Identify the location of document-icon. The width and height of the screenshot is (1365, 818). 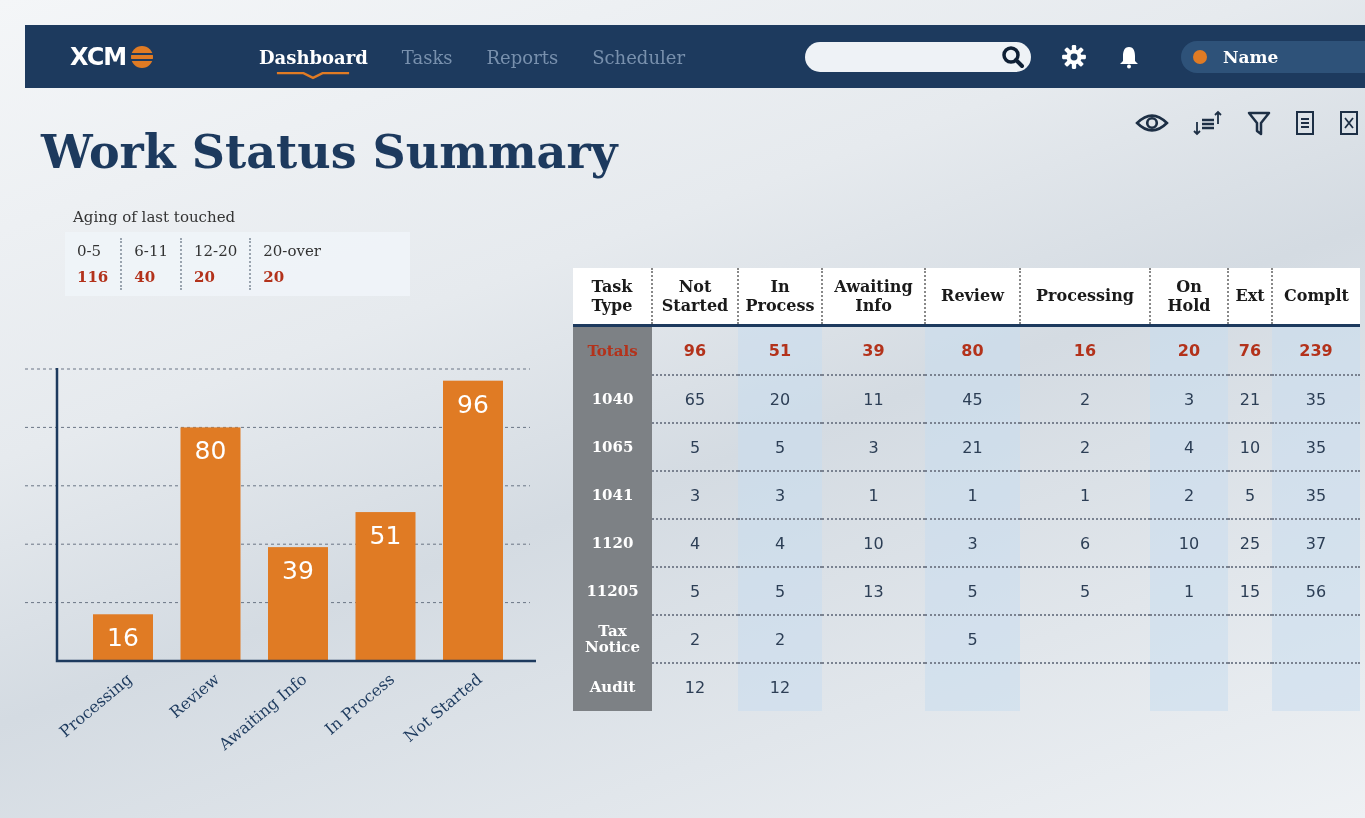
(1305, 123).